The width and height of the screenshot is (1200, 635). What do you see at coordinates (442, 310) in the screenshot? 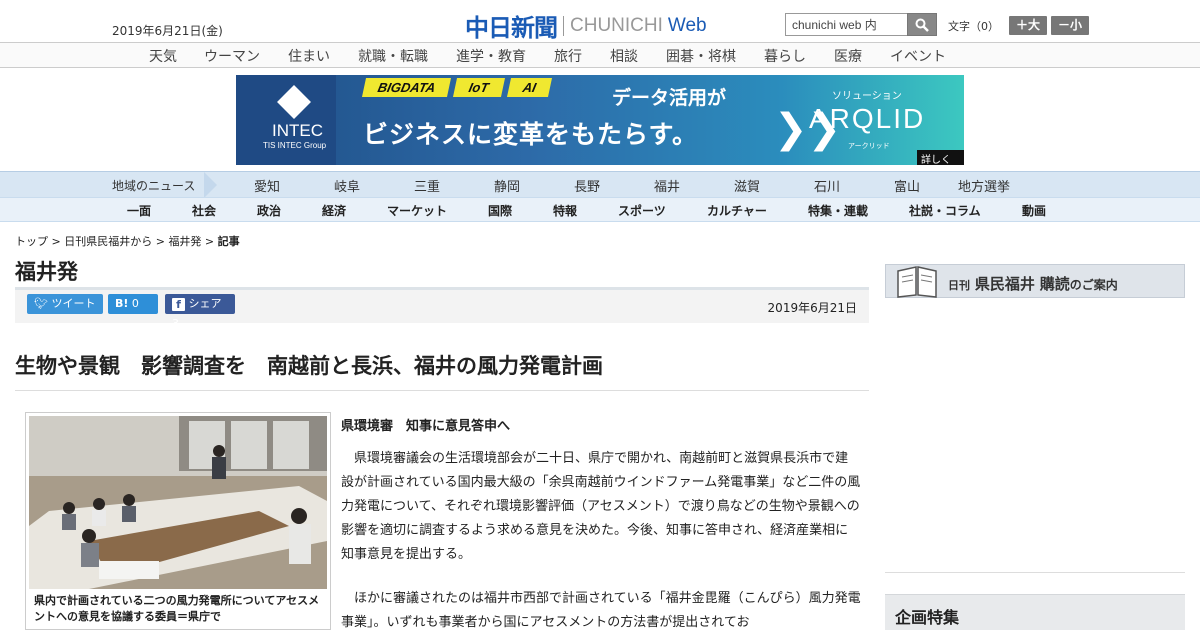
I see `share-bar: 🐦︎ ツイート B! 0 f シェア 3 2019年6月21日` at bounding box center [442, 310].